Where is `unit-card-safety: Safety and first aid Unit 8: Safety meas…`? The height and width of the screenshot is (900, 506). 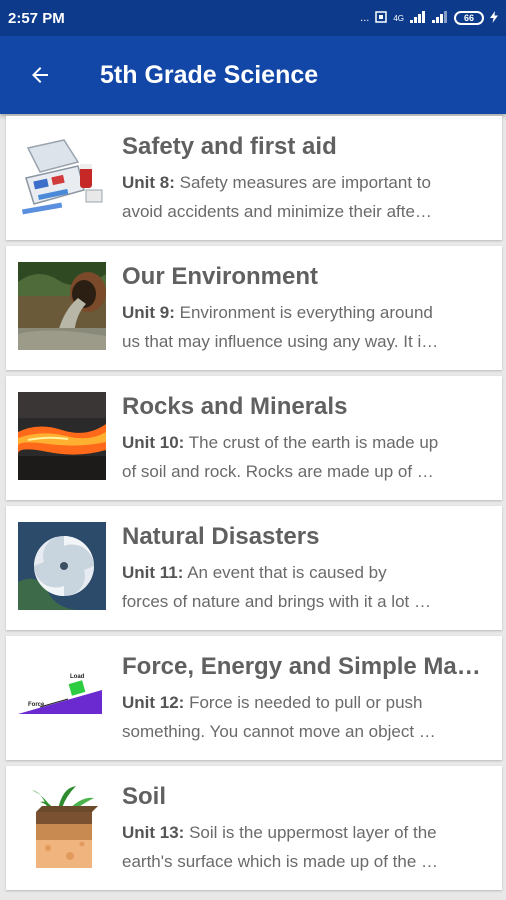
unit-card-safety: Safety and first aid Unit 8: Safety meas… is located at coordinates (254, 178).